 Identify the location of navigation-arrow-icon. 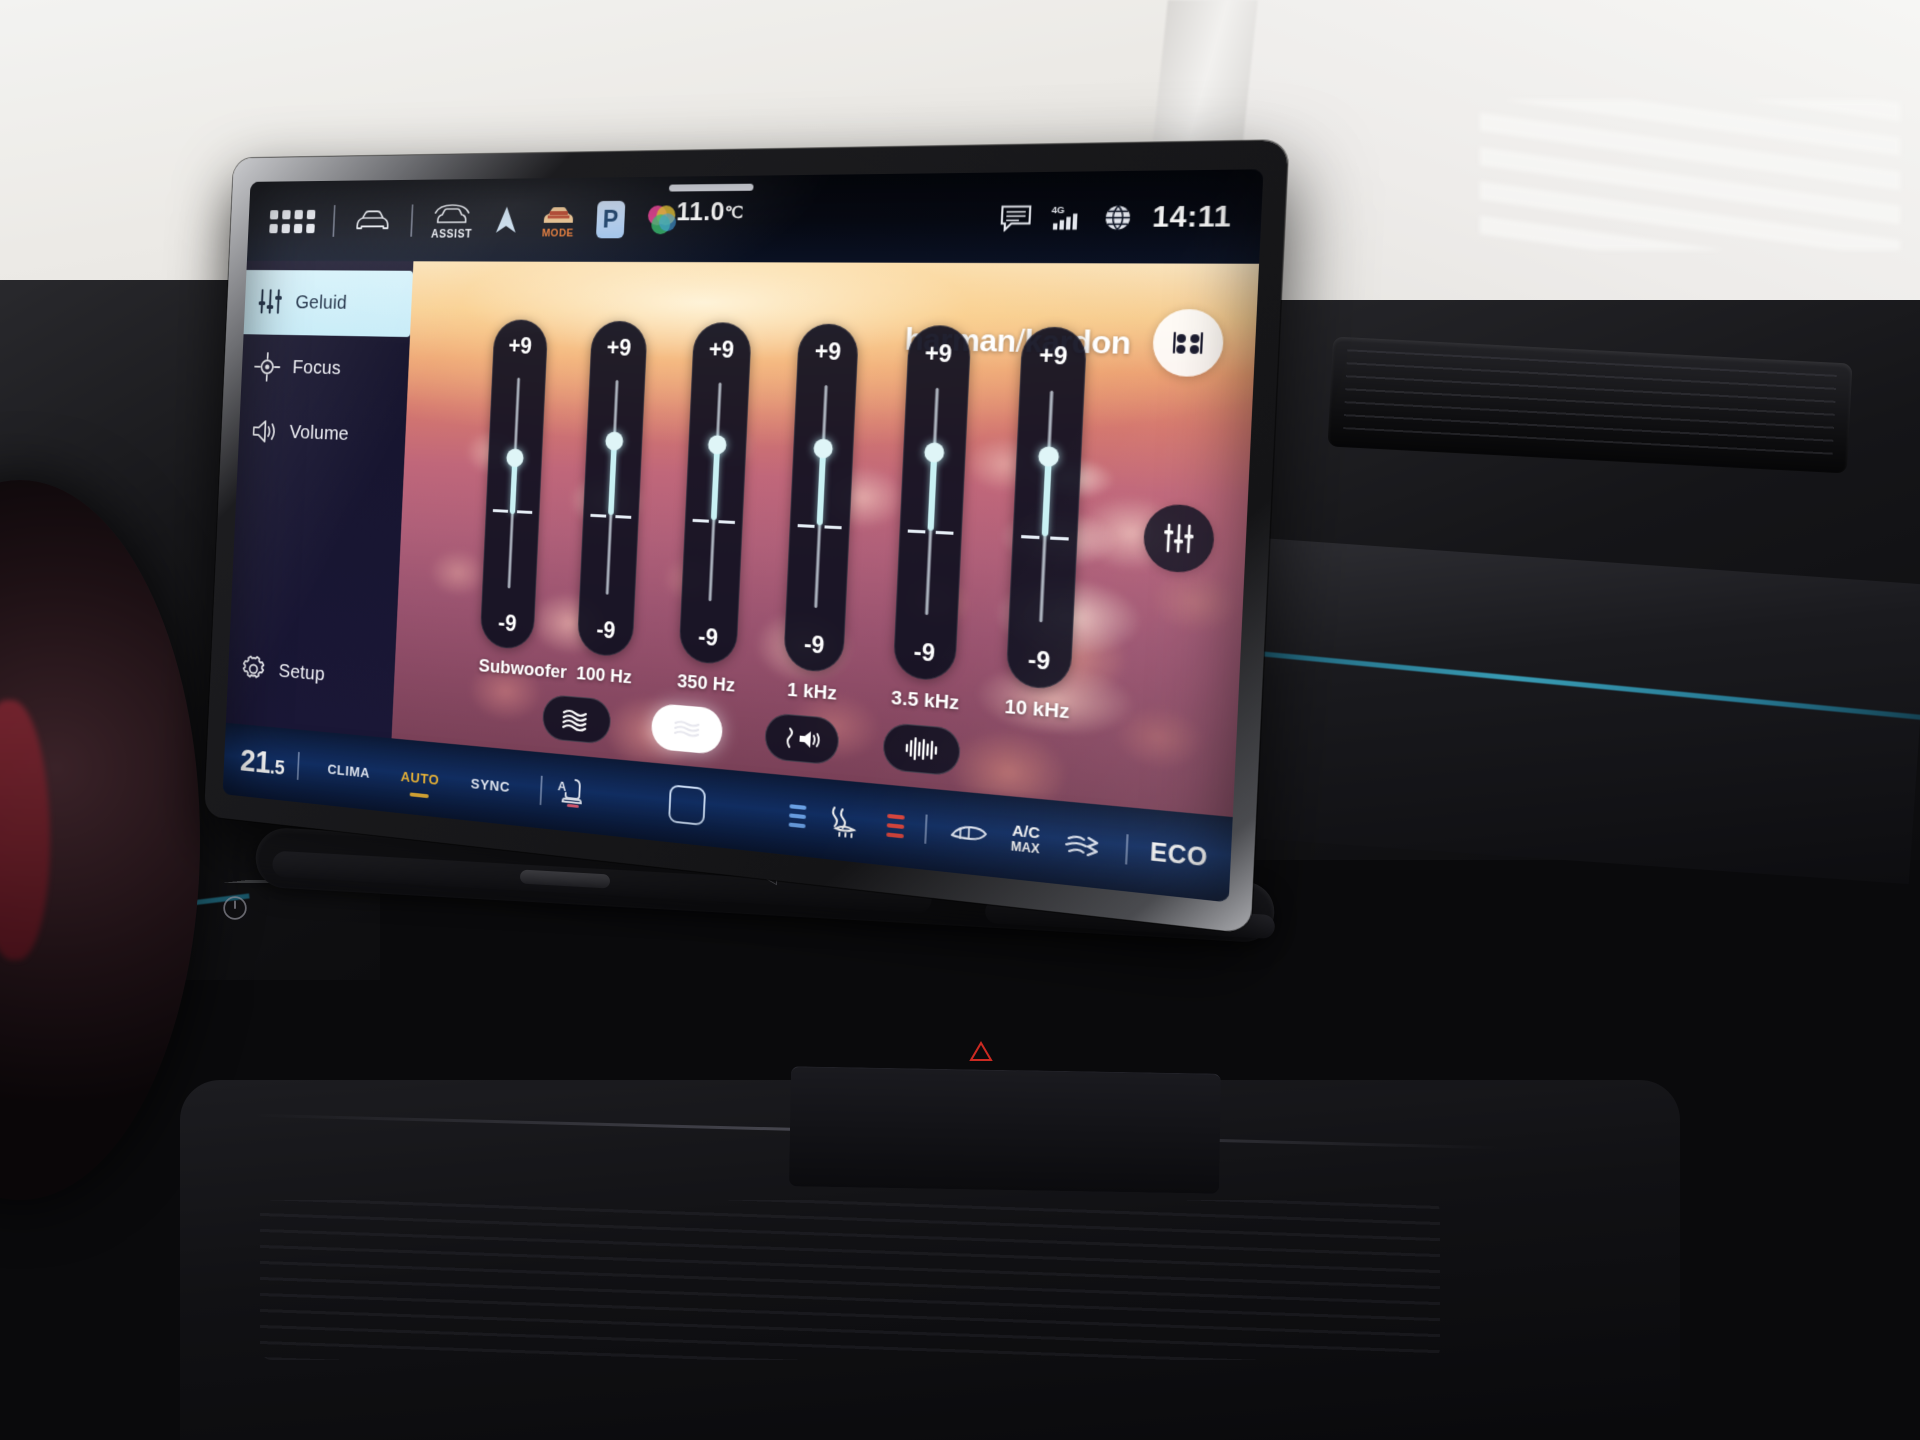
(506, 220).